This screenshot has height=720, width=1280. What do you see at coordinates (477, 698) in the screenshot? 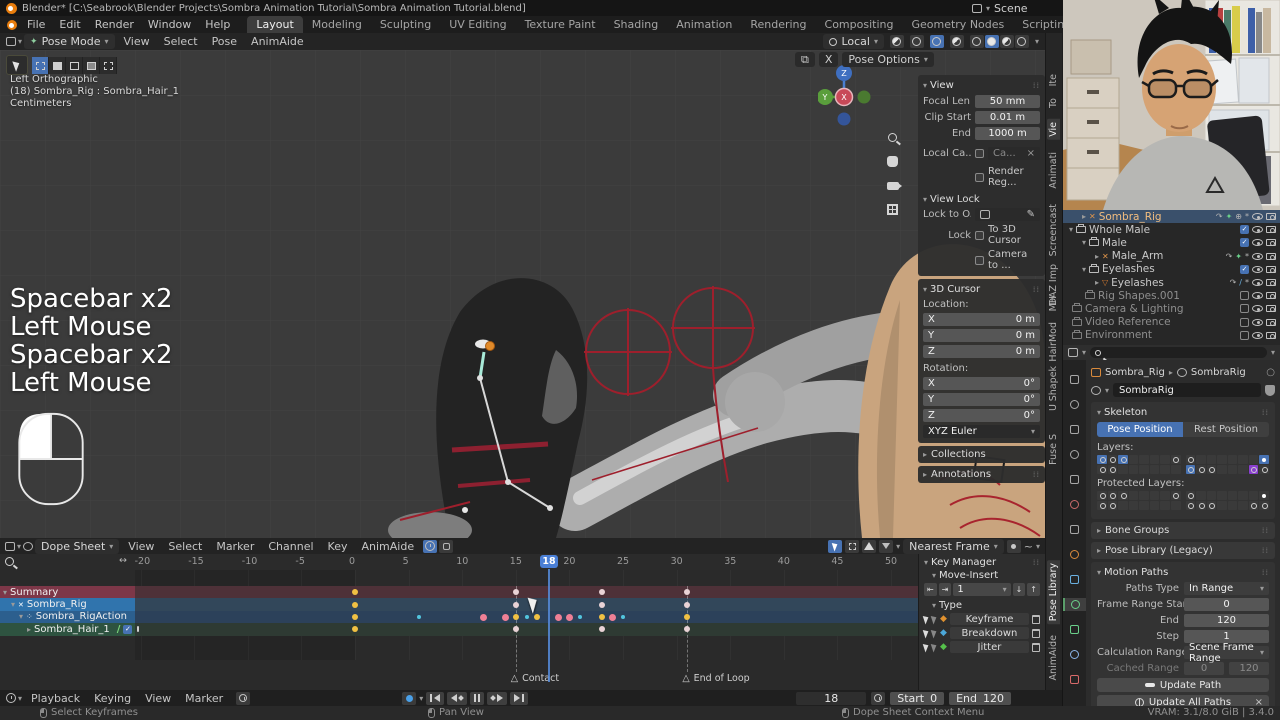
I see `pause-button` at bounding box center [477, 698].